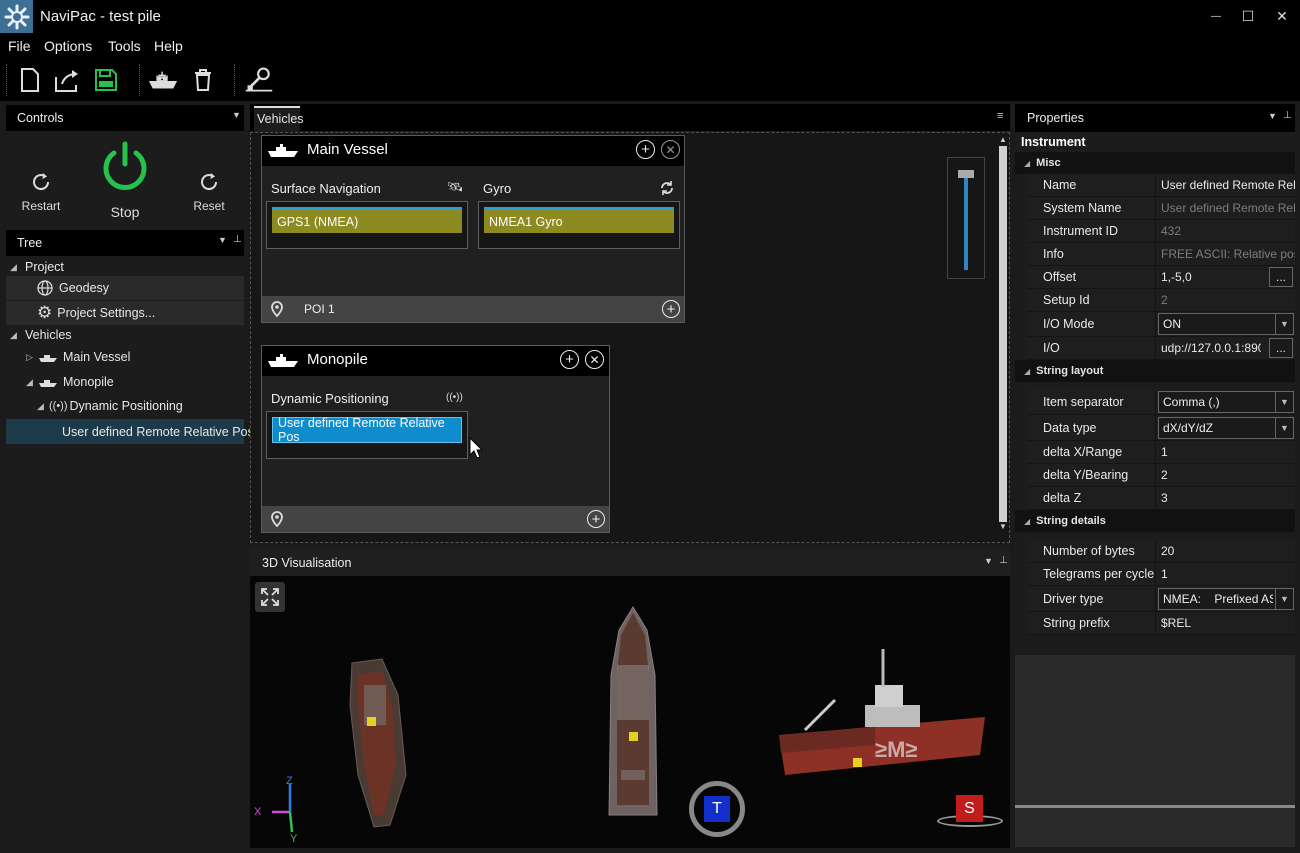  I want to click on export-button, so click(68, 80).